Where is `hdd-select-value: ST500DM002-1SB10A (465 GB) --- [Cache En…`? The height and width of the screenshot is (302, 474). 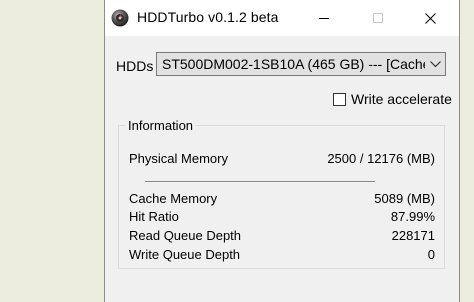
hdd-select-value: ST500DM002-1SB10A (465 GB) --- [Cache En… is located at coordinates (304, 64).